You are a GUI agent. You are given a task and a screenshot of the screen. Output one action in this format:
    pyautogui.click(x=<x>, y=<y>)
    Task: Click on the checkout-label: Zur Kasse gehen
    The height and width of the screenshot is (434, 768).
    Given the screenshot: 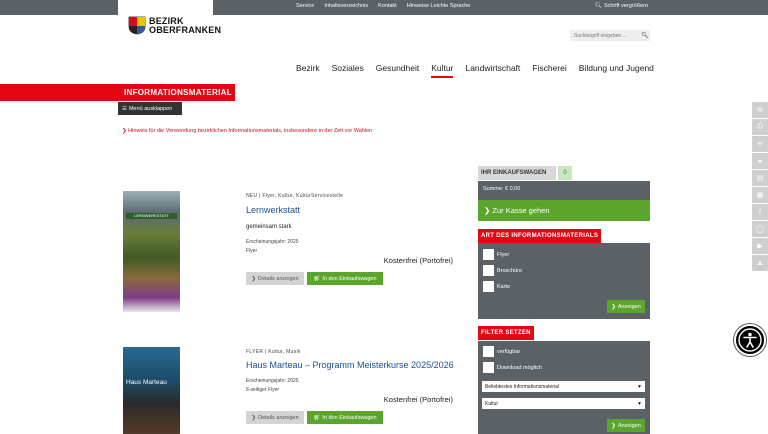 What is the action you would take?
    pyautogui.click(x=521, y=210)
    